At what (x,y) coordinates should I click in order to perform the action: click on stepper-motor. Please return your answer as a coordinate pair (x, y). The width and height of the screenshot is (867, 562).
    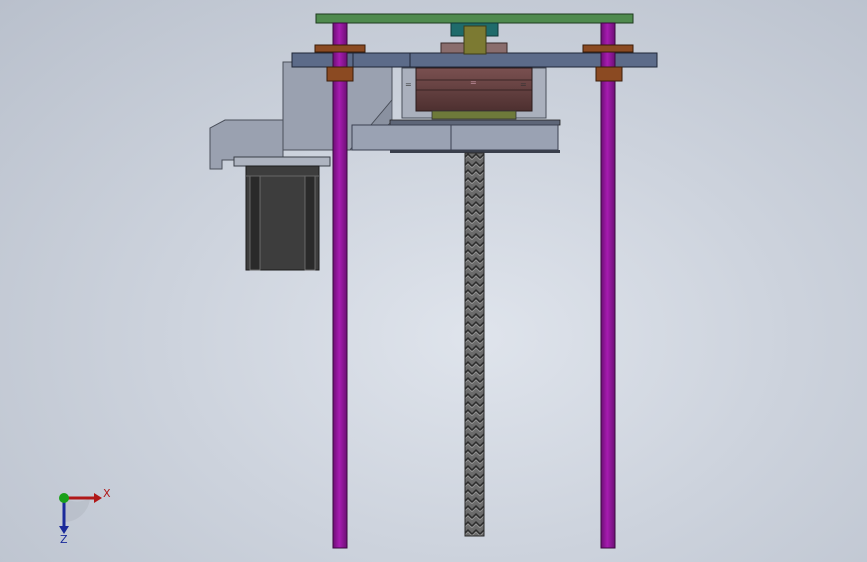
    Looking at the image, I should click on (282, 213).